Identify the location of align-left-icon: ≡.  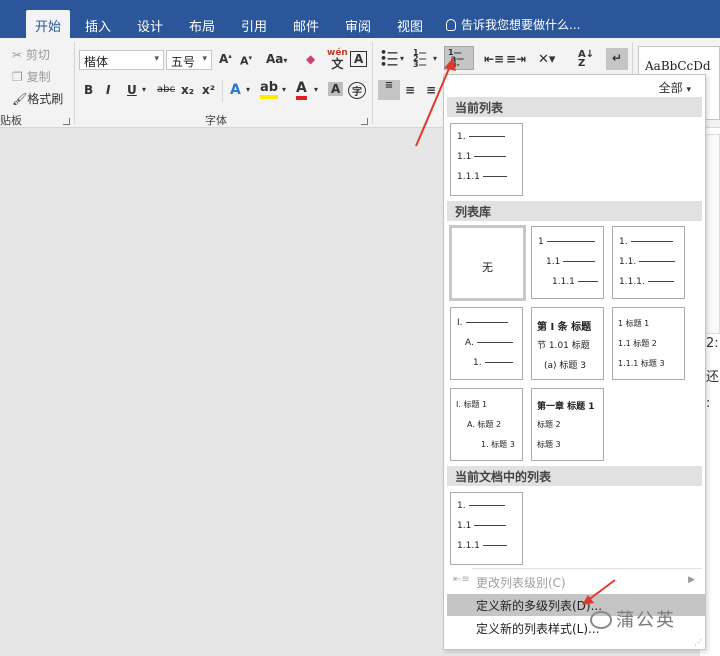
(389, 90).